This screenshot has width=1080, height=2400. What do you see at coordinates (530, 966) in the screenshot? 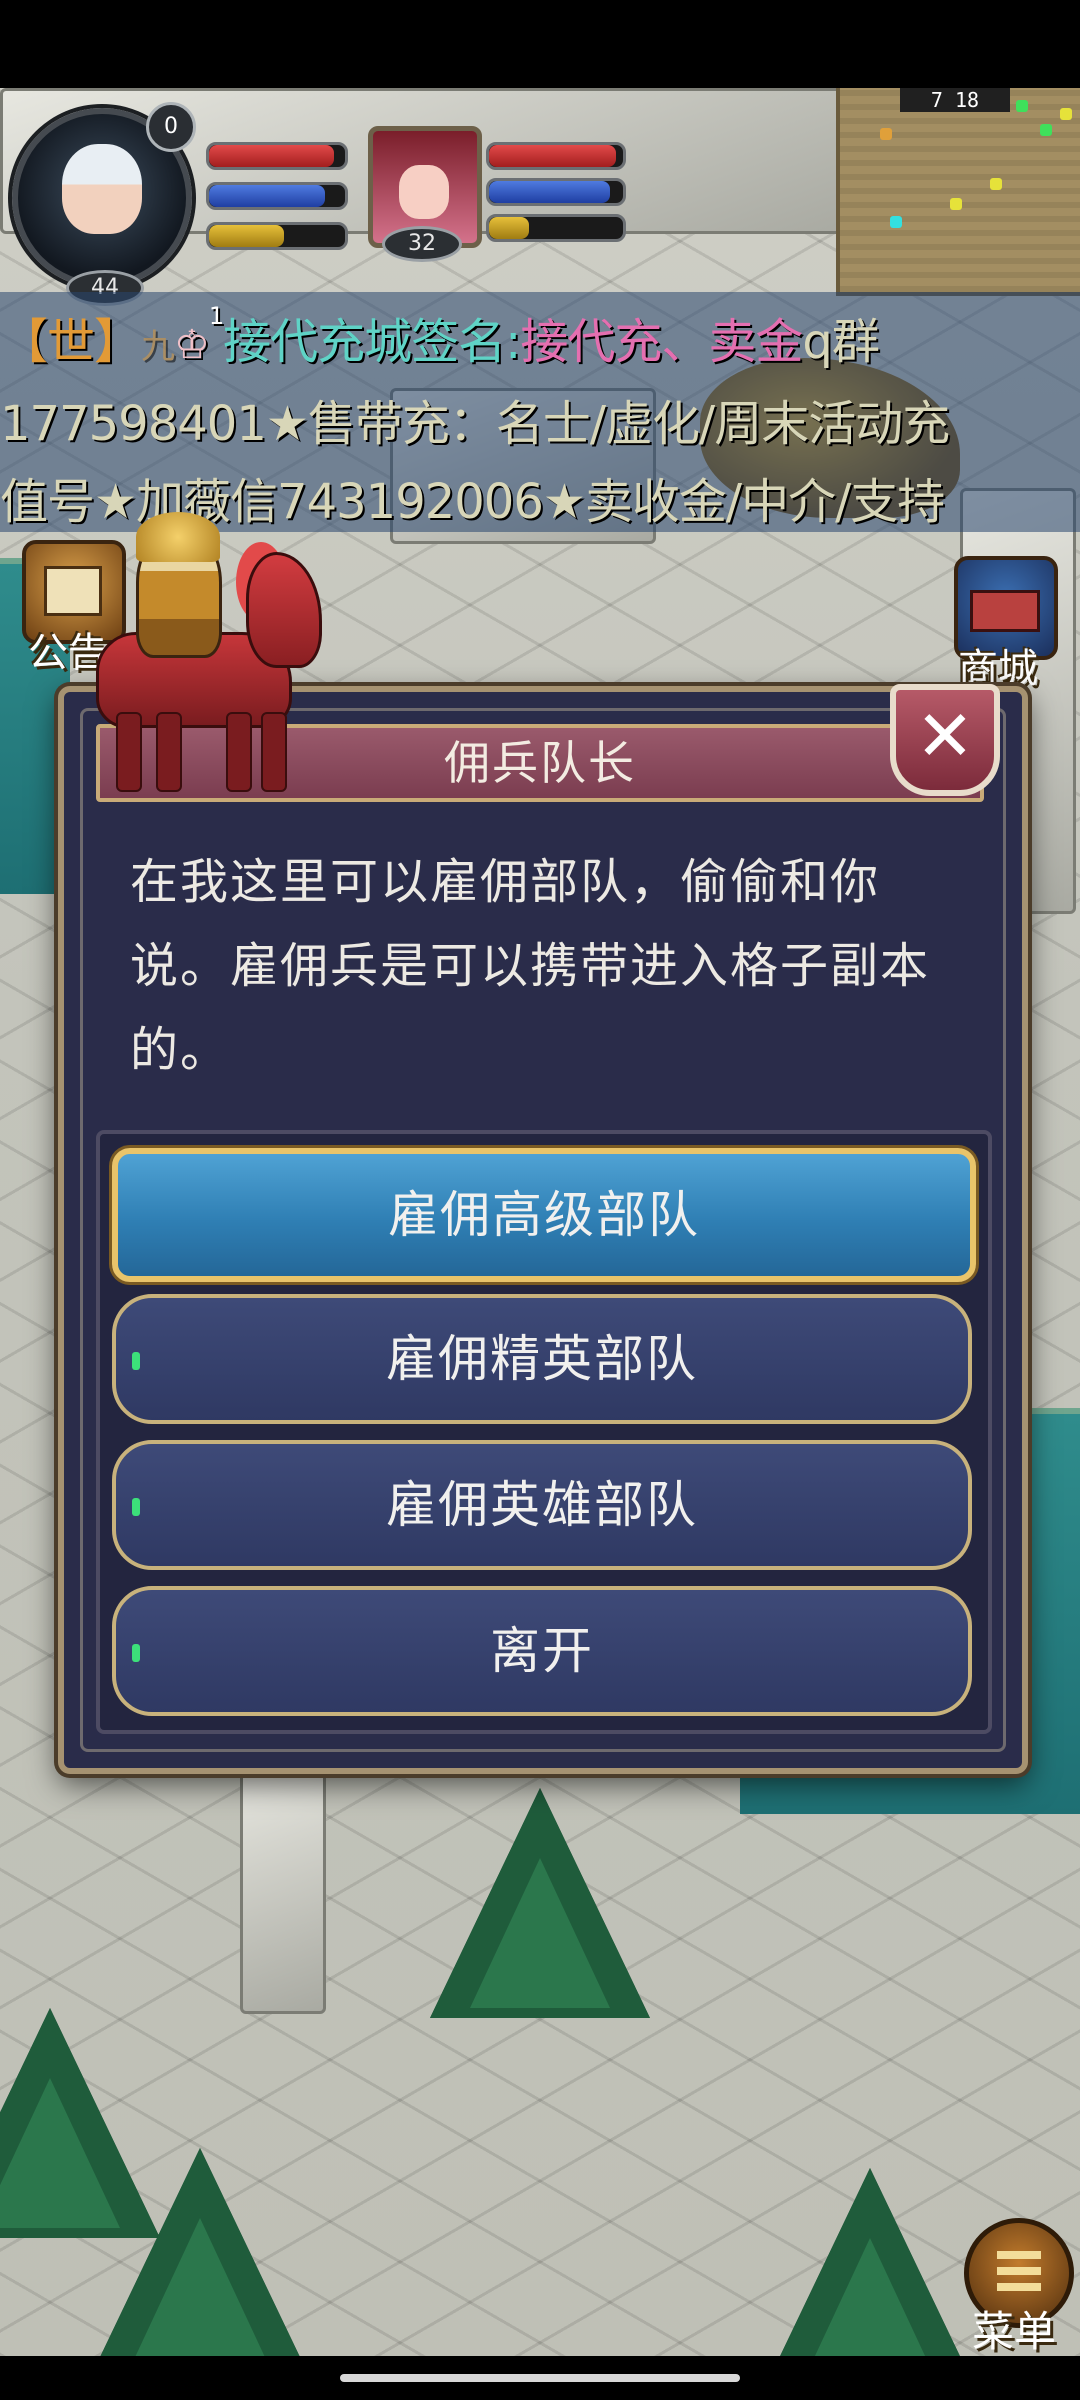
I see `dialog-message: 在我这里可以雇佣部队，偷偷和你说。雇佣兵是可以携带进入格子副本的。` at bounding box center [530, 966].